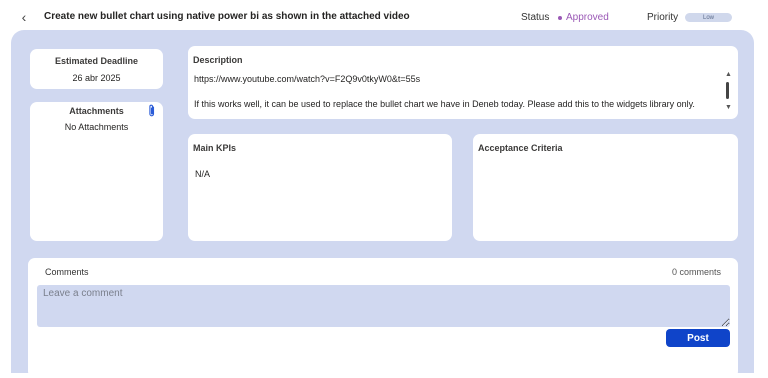 This screenshot has width=768, height=378. Describe the element at coordinates (605, 187) in the screenshot. I see `acceptance-criteria-card: Acceptance Criteria` at that location.